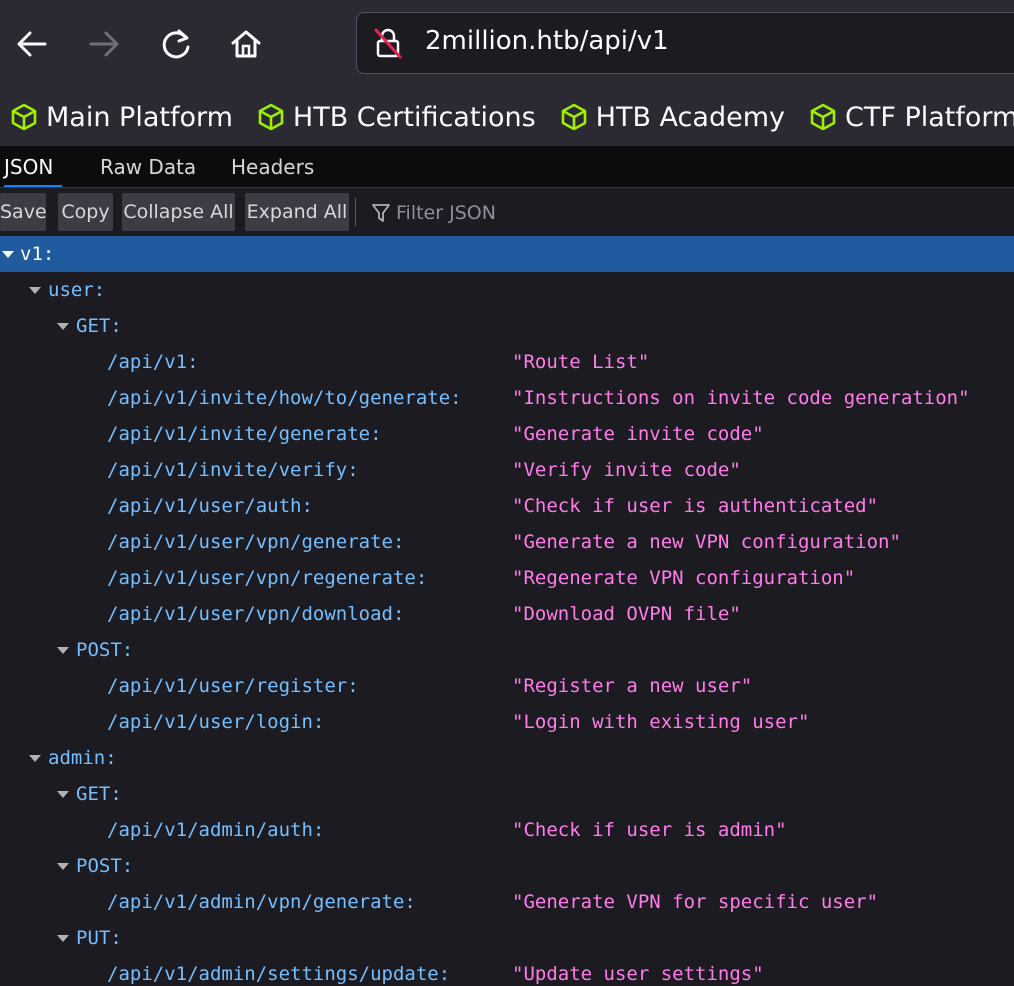 This screenshot has width=1014, height=986. What do you see at coordinates (507, 650) in the screenshot?
I see `tree-row-user-post: POST:` at bounding box center [507, 650].